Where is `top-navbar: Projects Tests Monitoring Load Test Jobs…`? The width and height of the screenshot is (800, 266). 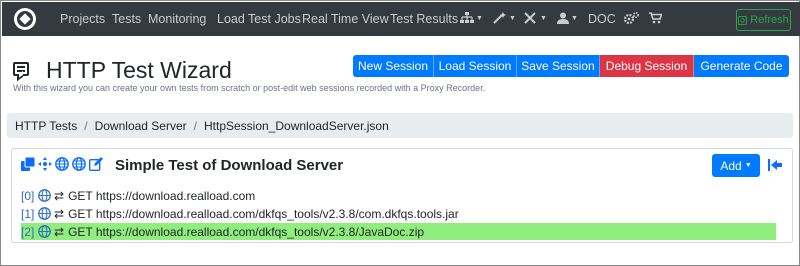
top-navbar: Projects Tests Monitoring Load Test Jobs… is located at coordinates (401, 19).